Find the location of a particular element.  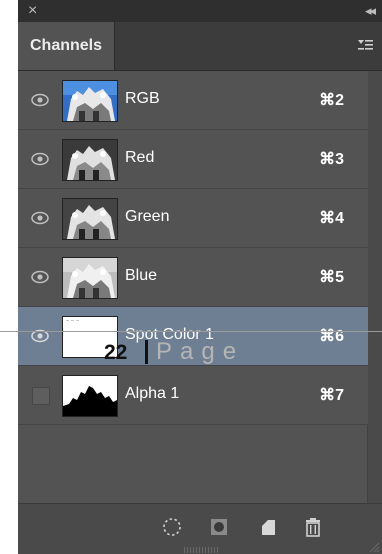

close-icon: × is located at coordinates (32, 11).